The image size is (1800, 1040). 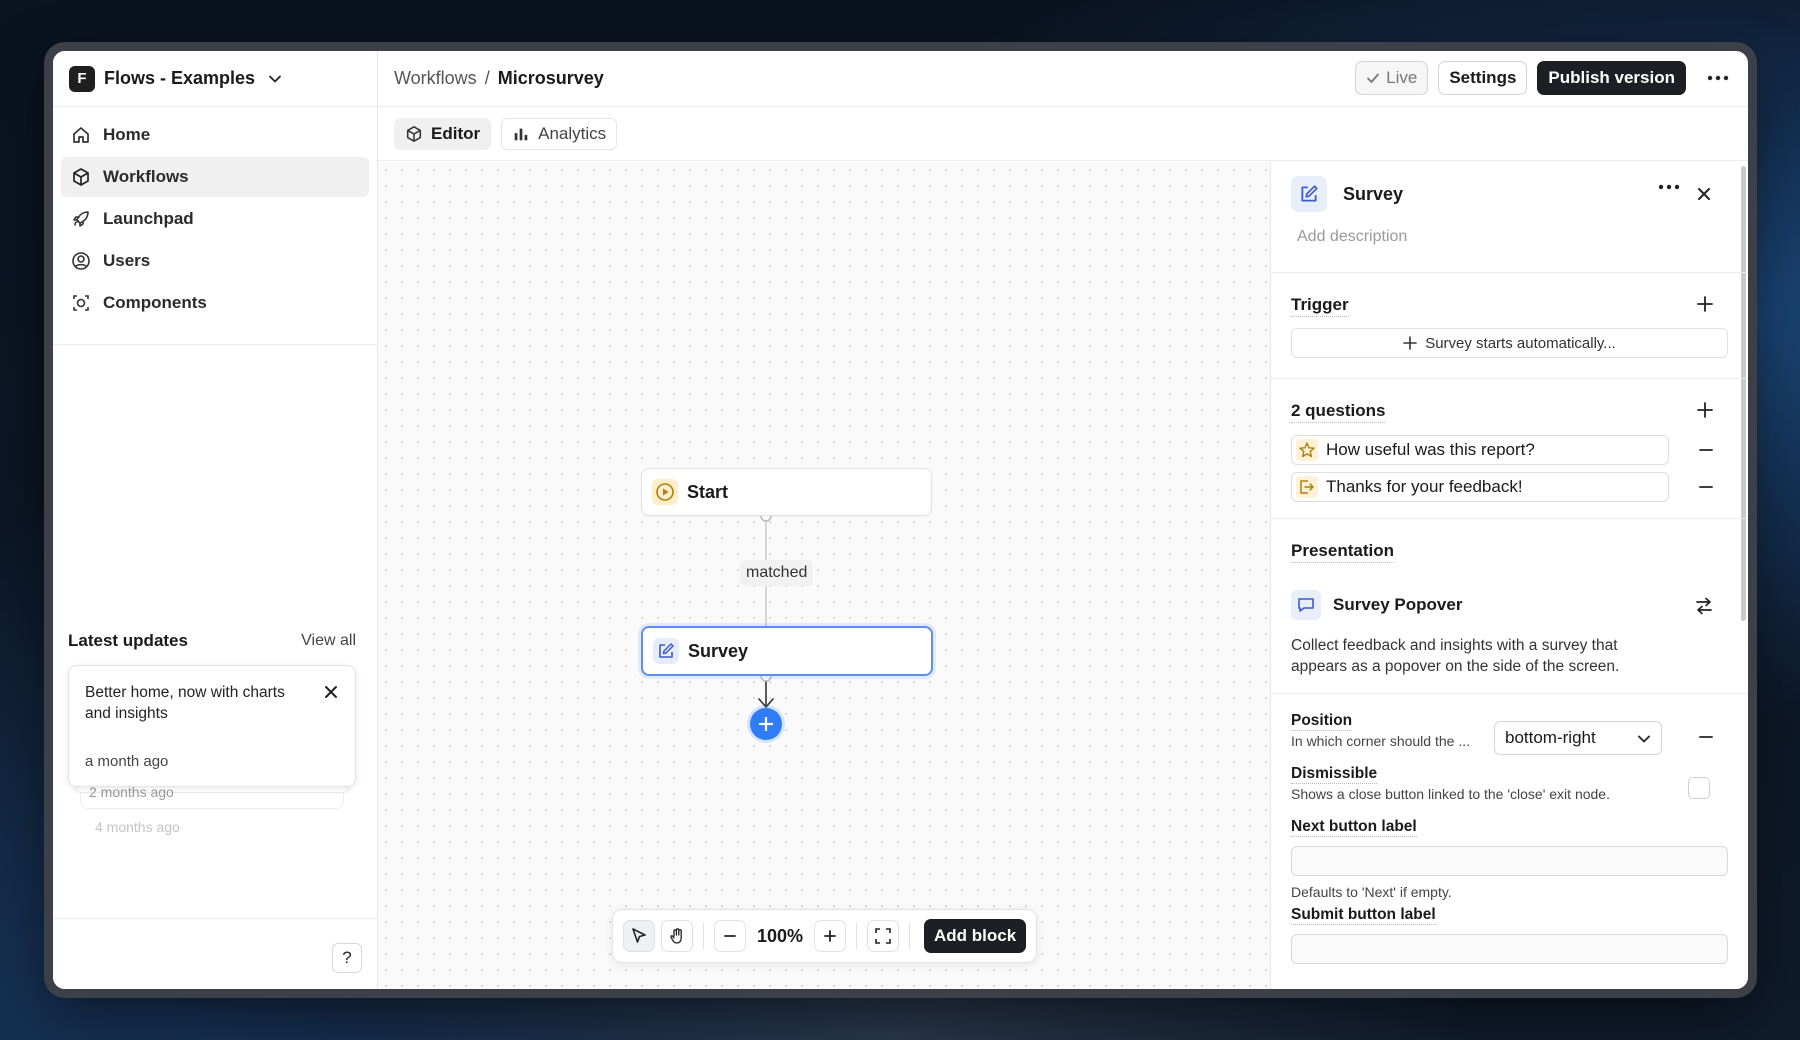 I want to click on sidebar-item-label: Workflows, so click(x=146, y=176).